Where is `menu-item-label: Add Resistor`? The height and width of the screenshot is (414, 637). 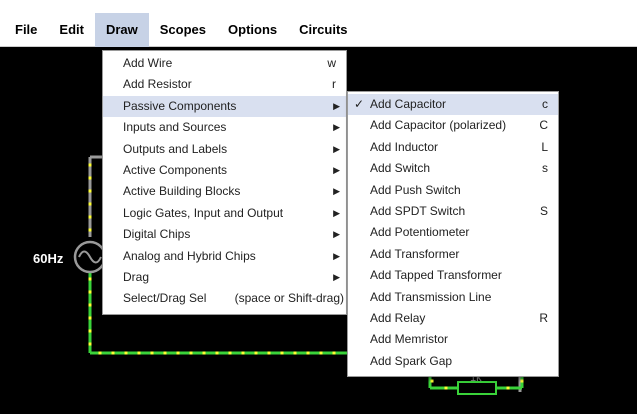 menu-item-label: Add Resistor is located at coordinates (157, 84).